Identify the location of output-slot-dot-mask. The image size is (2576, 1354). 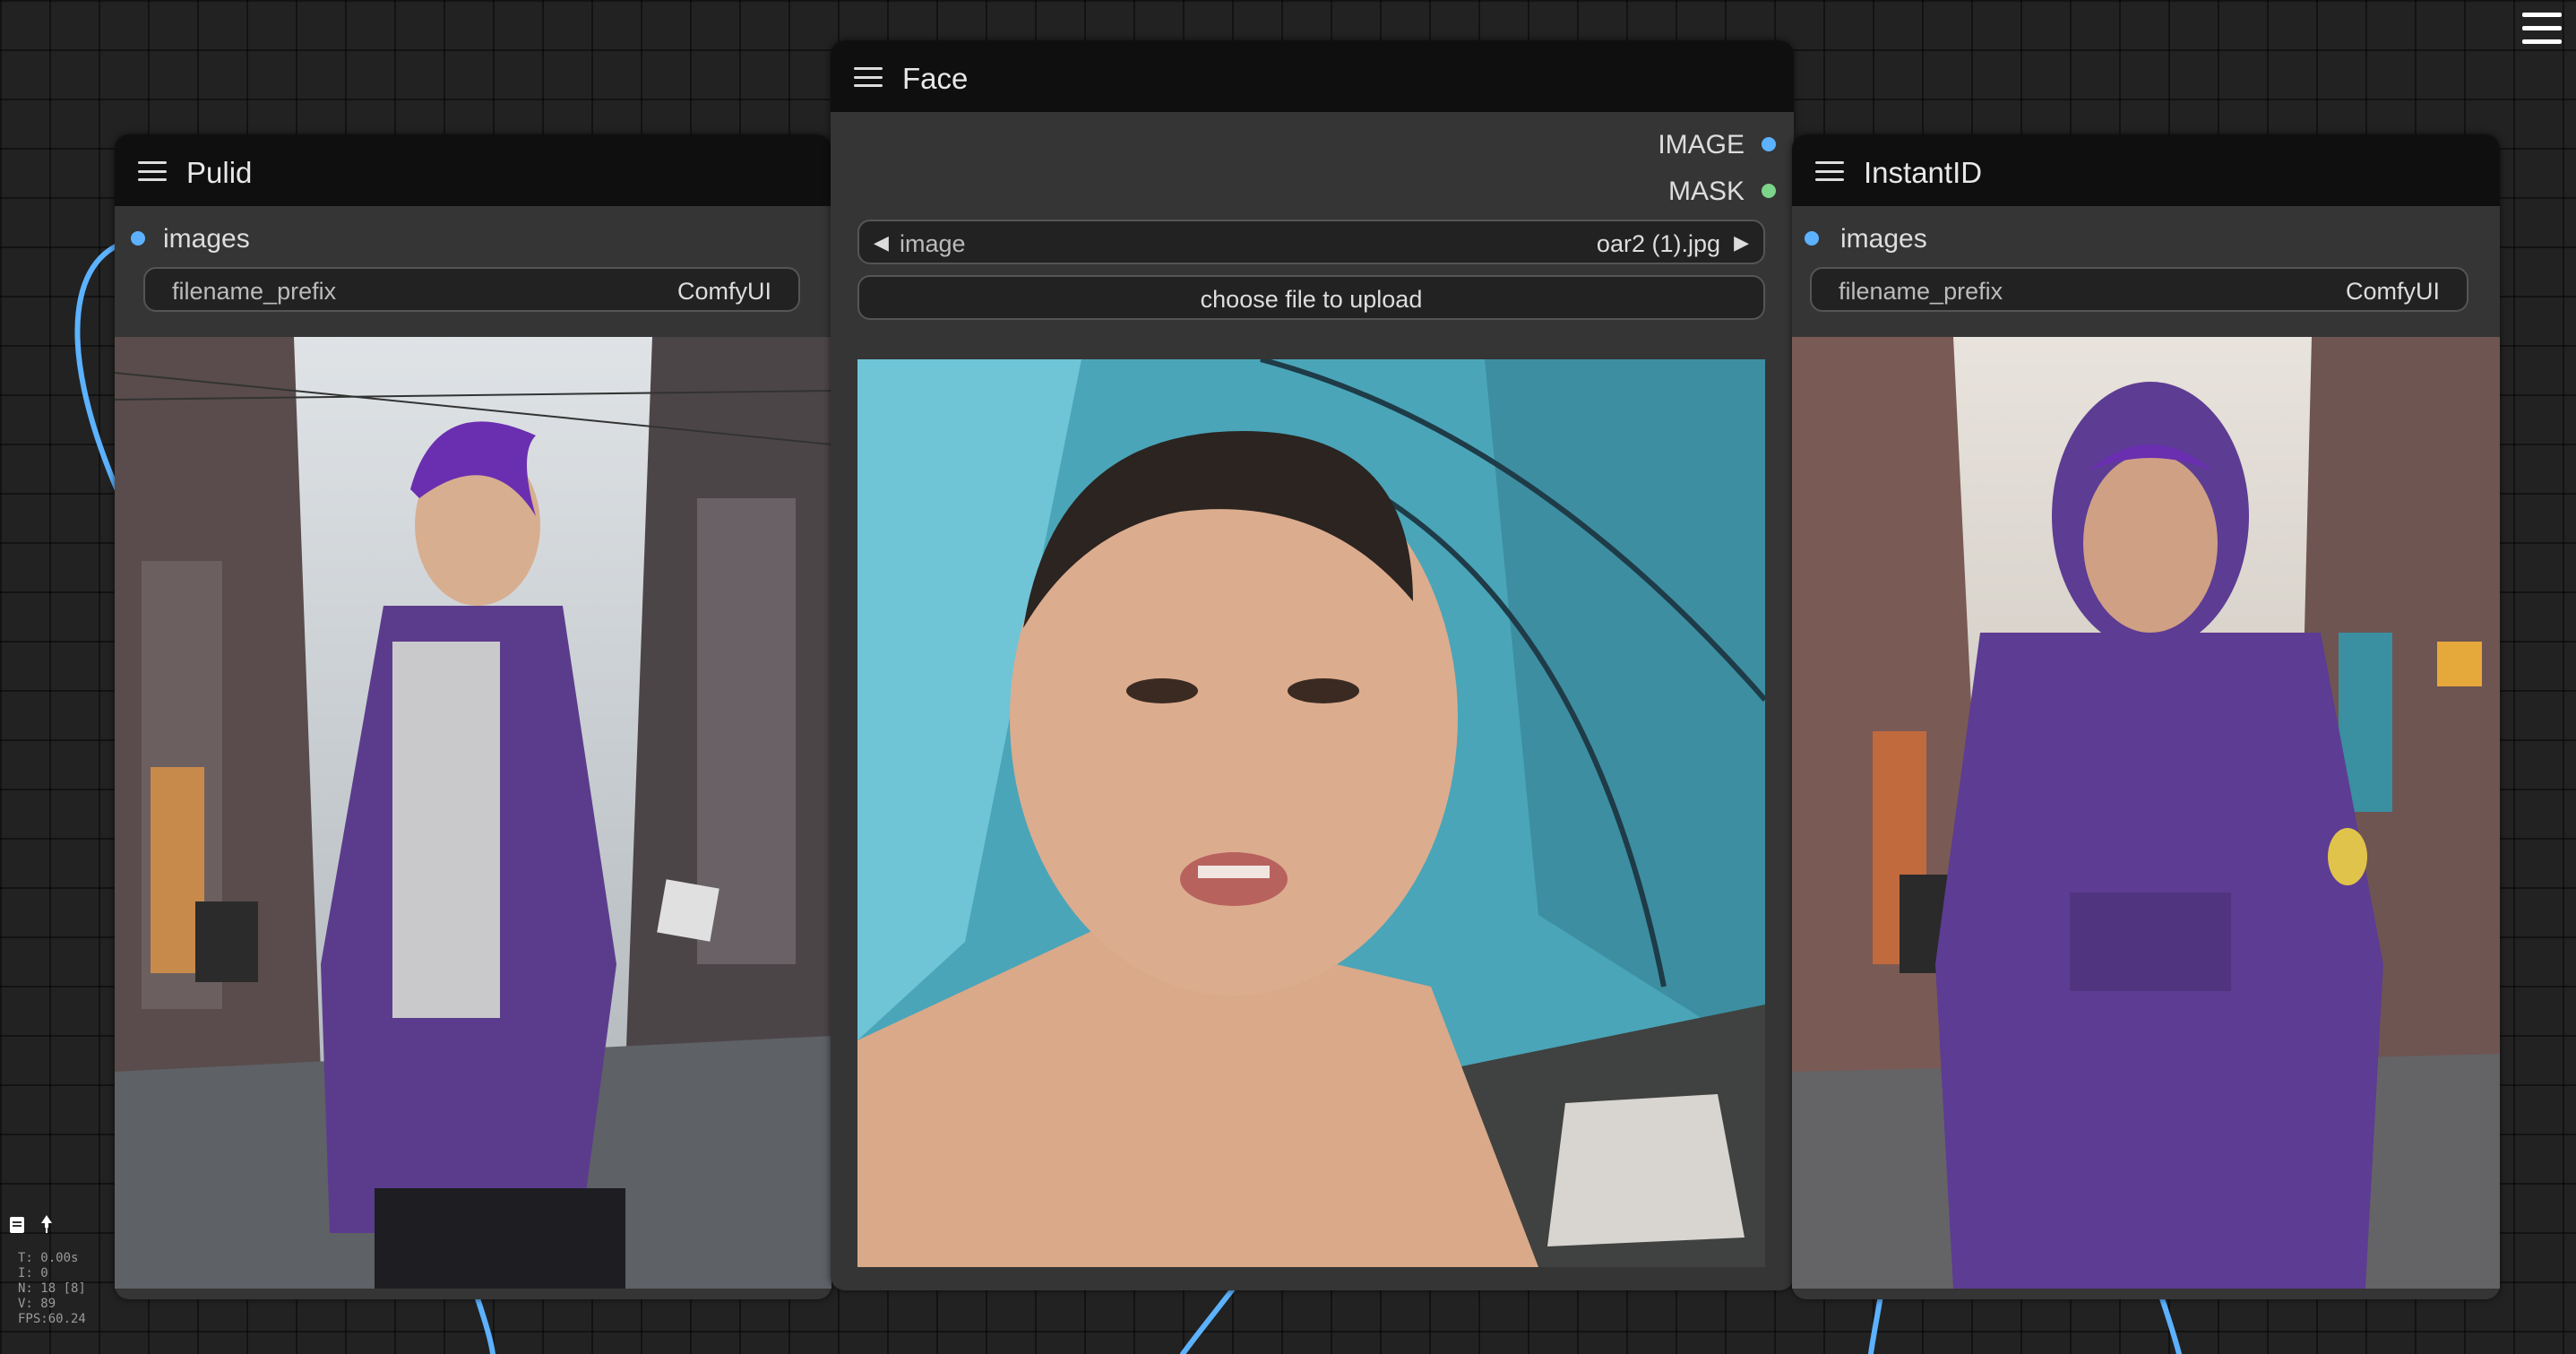
(1769, 191).